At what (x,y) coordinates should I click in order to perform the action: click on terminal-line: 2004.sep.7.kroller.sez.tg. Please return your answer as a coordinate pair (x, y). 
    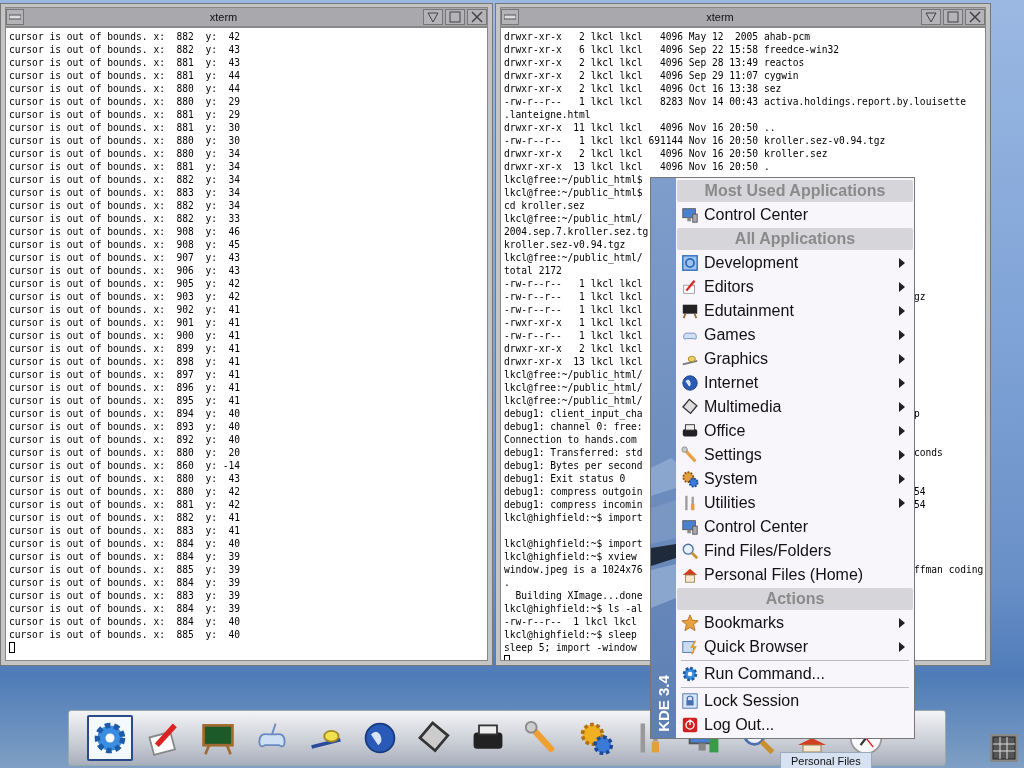
    Looking at the image, I should click on (576, 231).